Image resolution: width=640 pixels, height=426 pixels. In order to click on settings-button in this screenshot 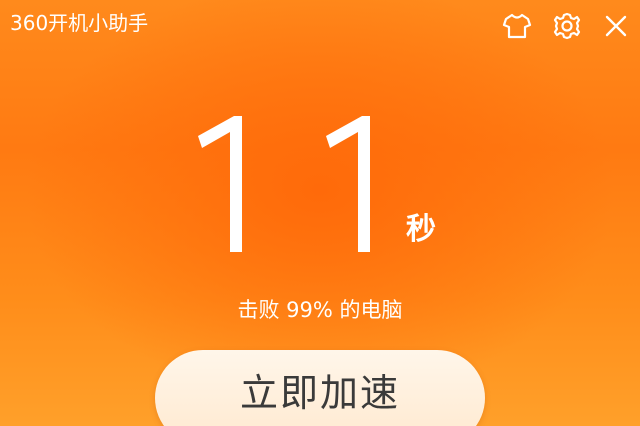, I will do `click(567, 26)`.